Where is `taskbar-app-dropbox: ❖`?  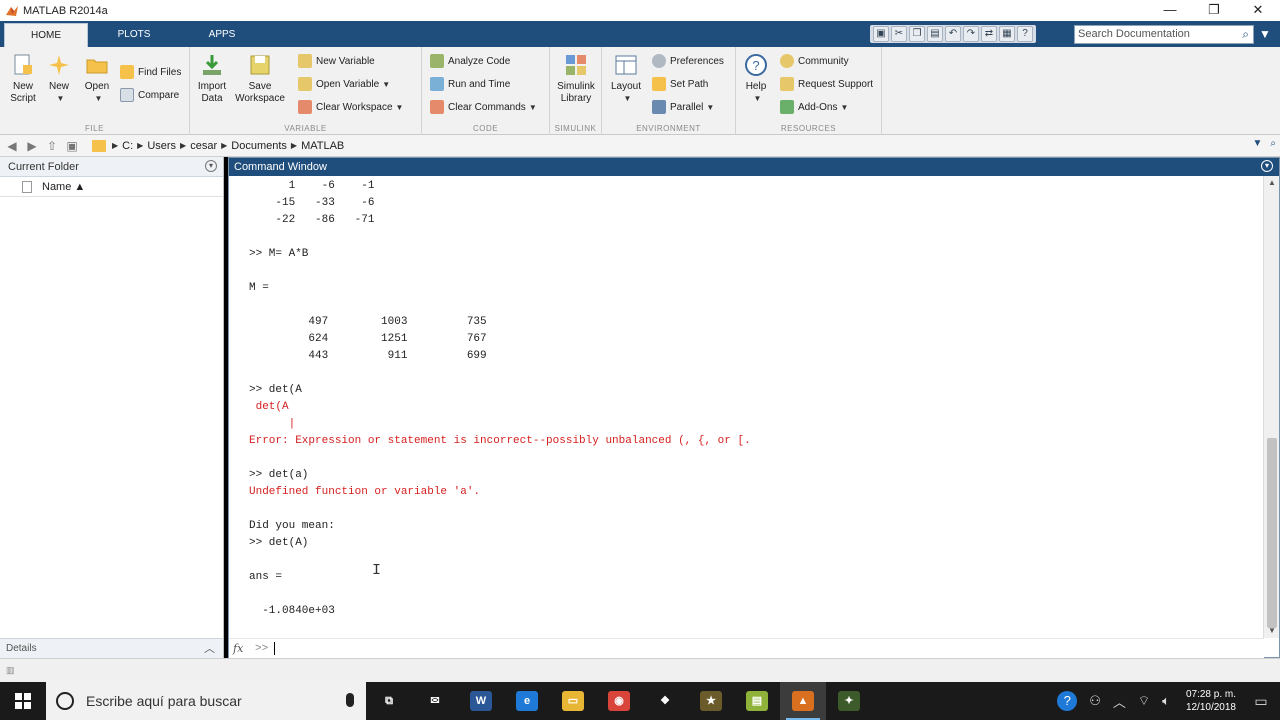
taskbar-app-dropbox: ❖ is located at coordinates (665, 701).